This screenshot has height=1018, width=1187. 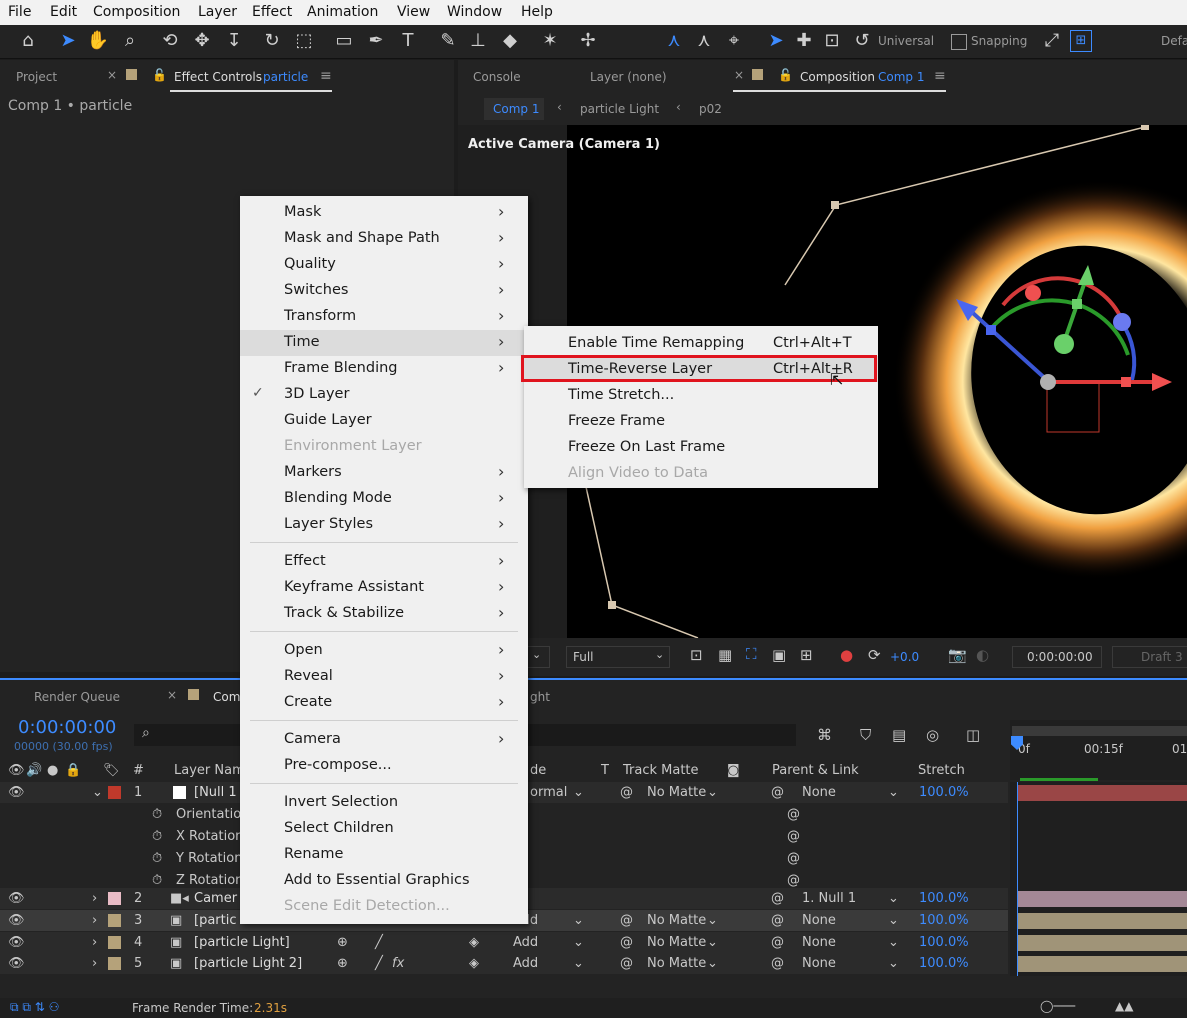 I want to click on grid-guides-icon: ⊞, so click(x=806, y=655).